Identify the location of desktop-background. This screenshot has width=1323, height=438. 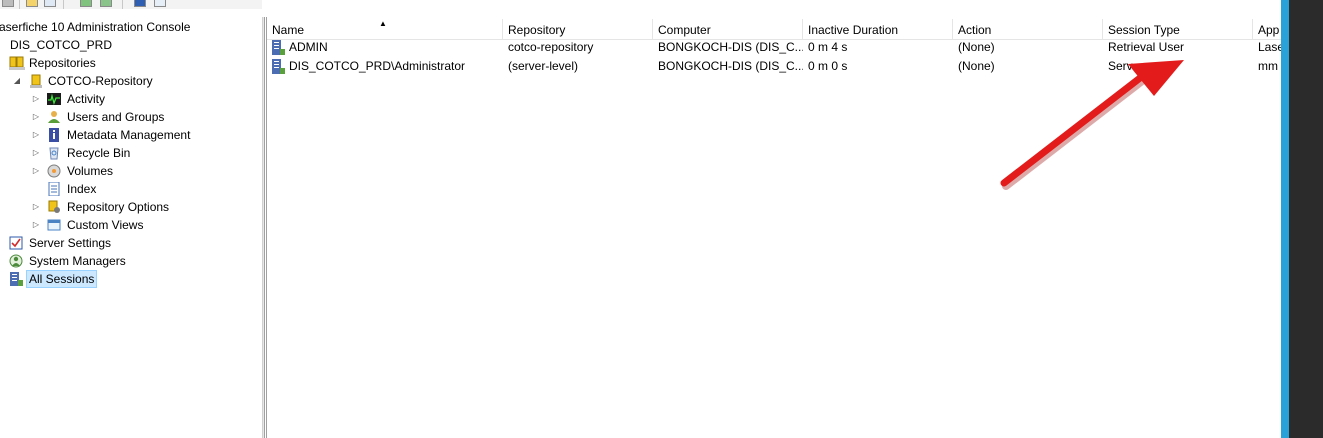
(1306, 219).